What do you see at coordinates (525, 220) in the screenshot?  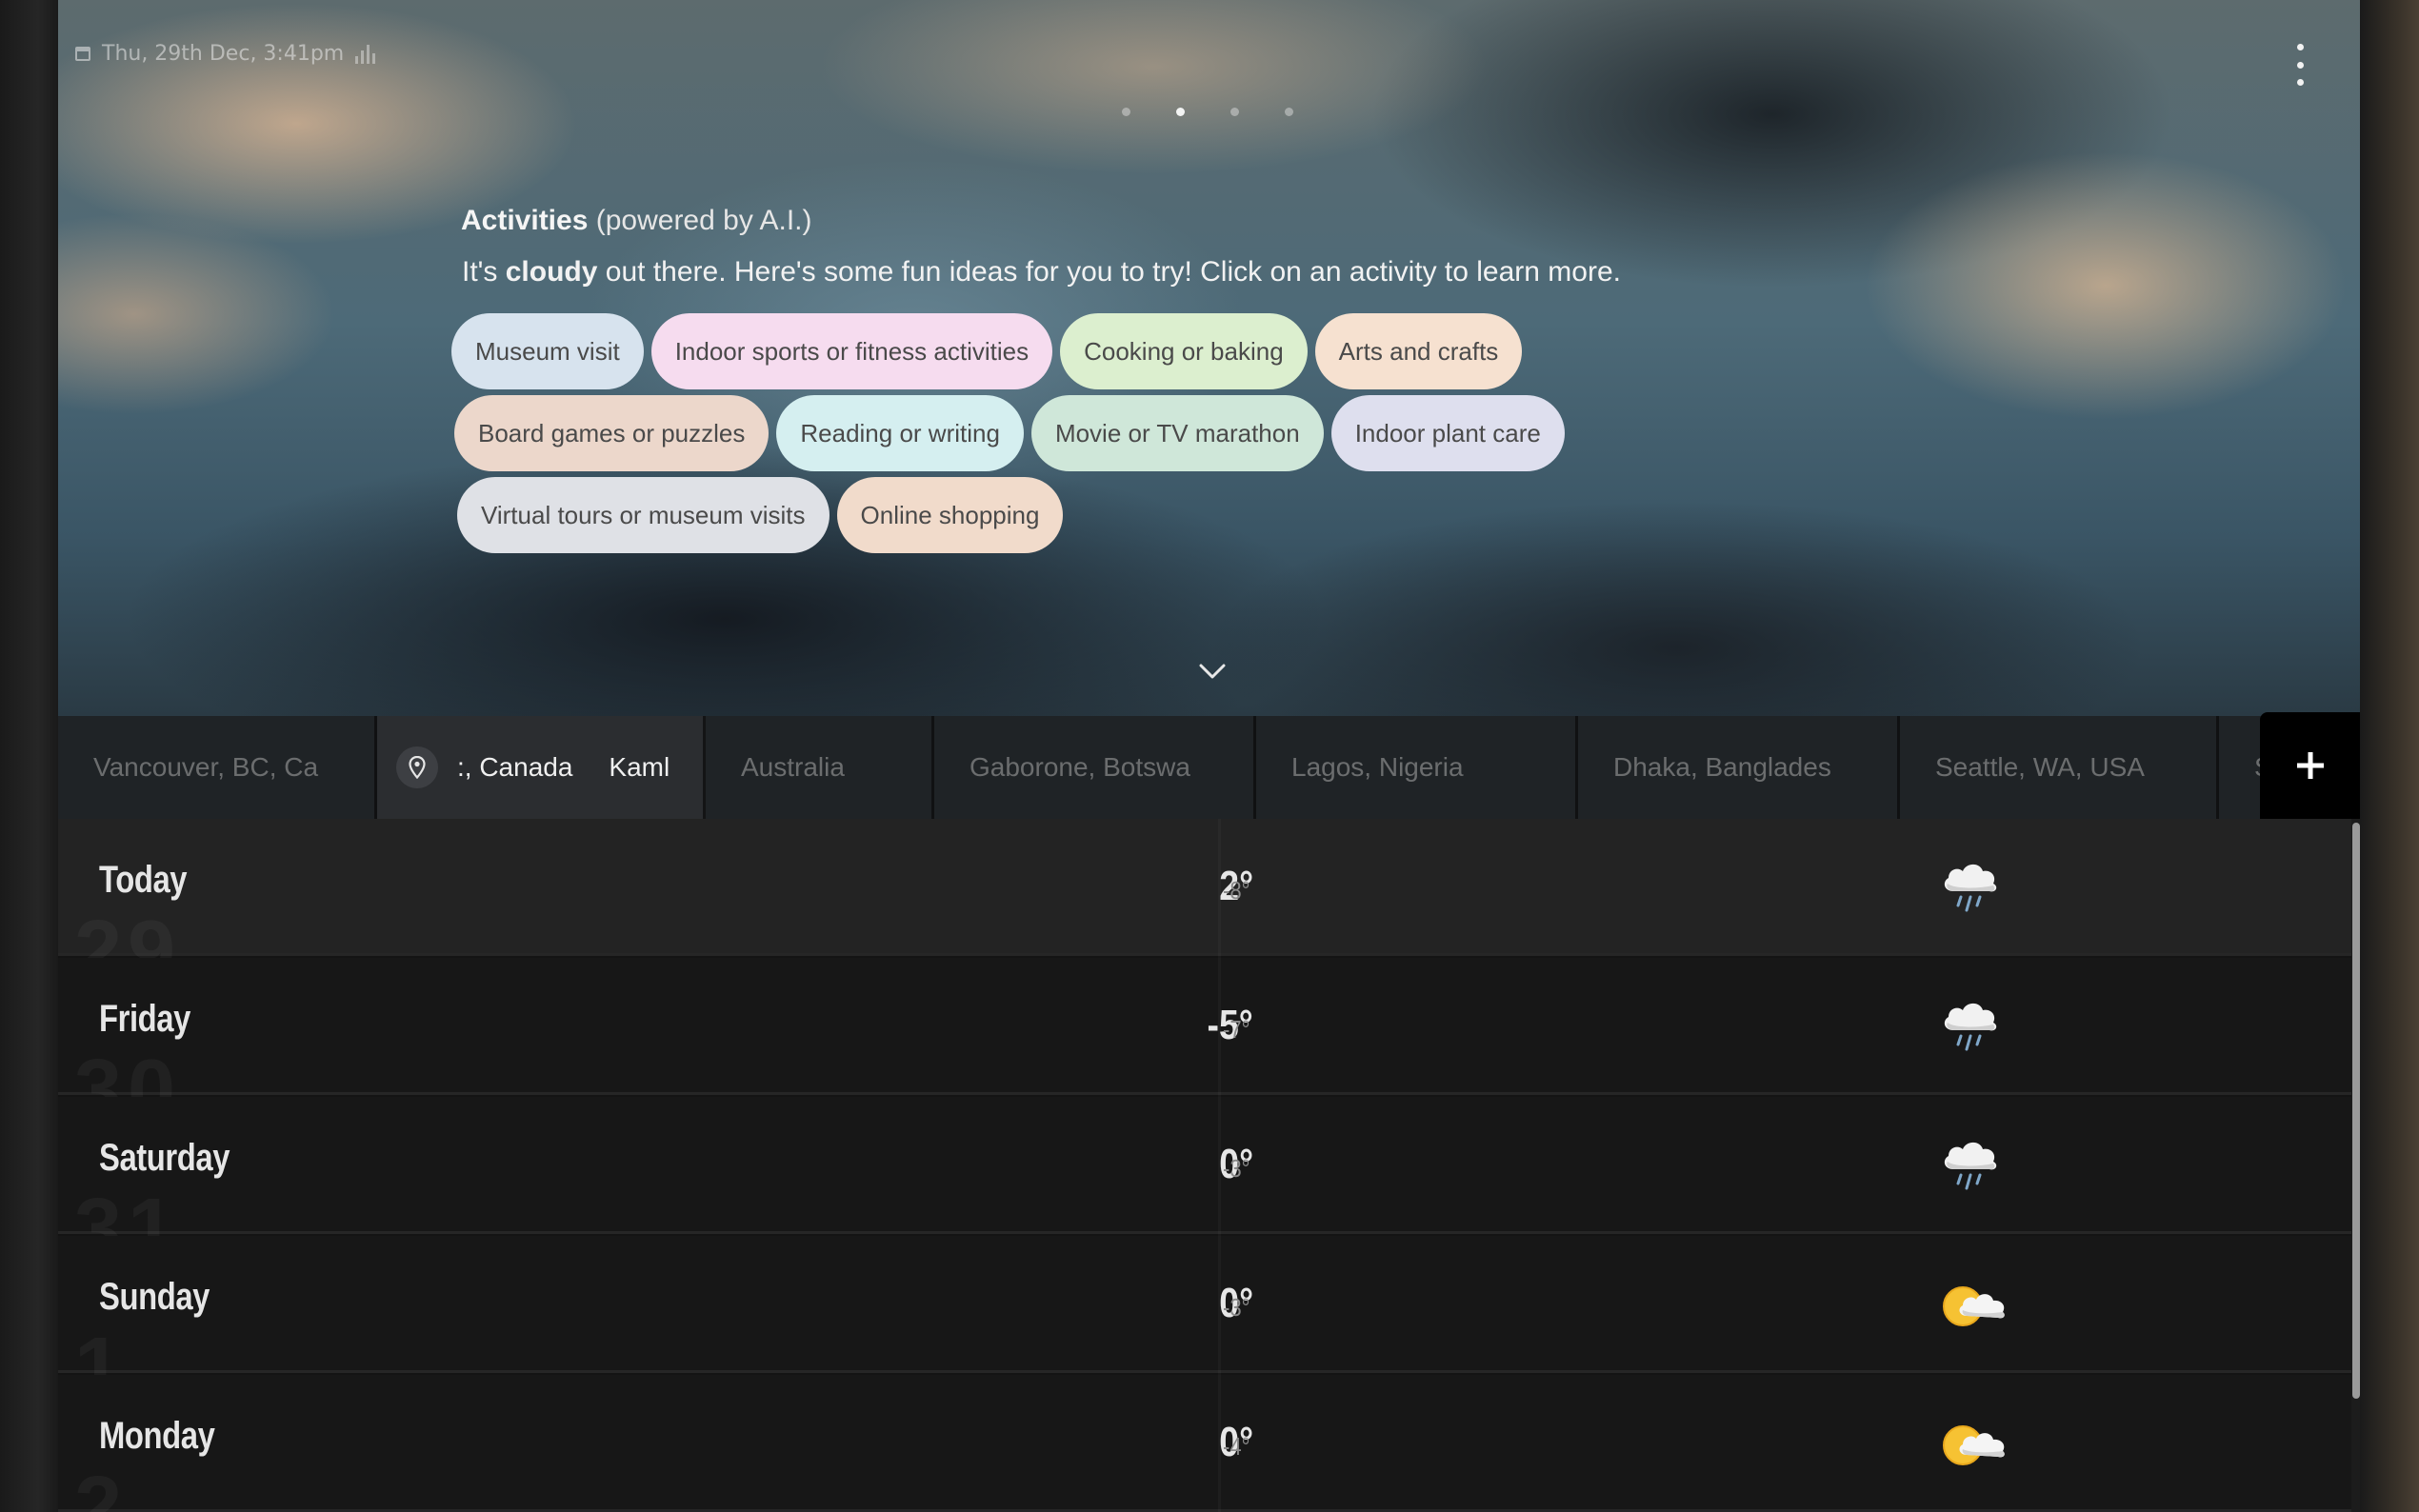 I see `activities-title-bold: Activities` at bounding box center [525, 220].